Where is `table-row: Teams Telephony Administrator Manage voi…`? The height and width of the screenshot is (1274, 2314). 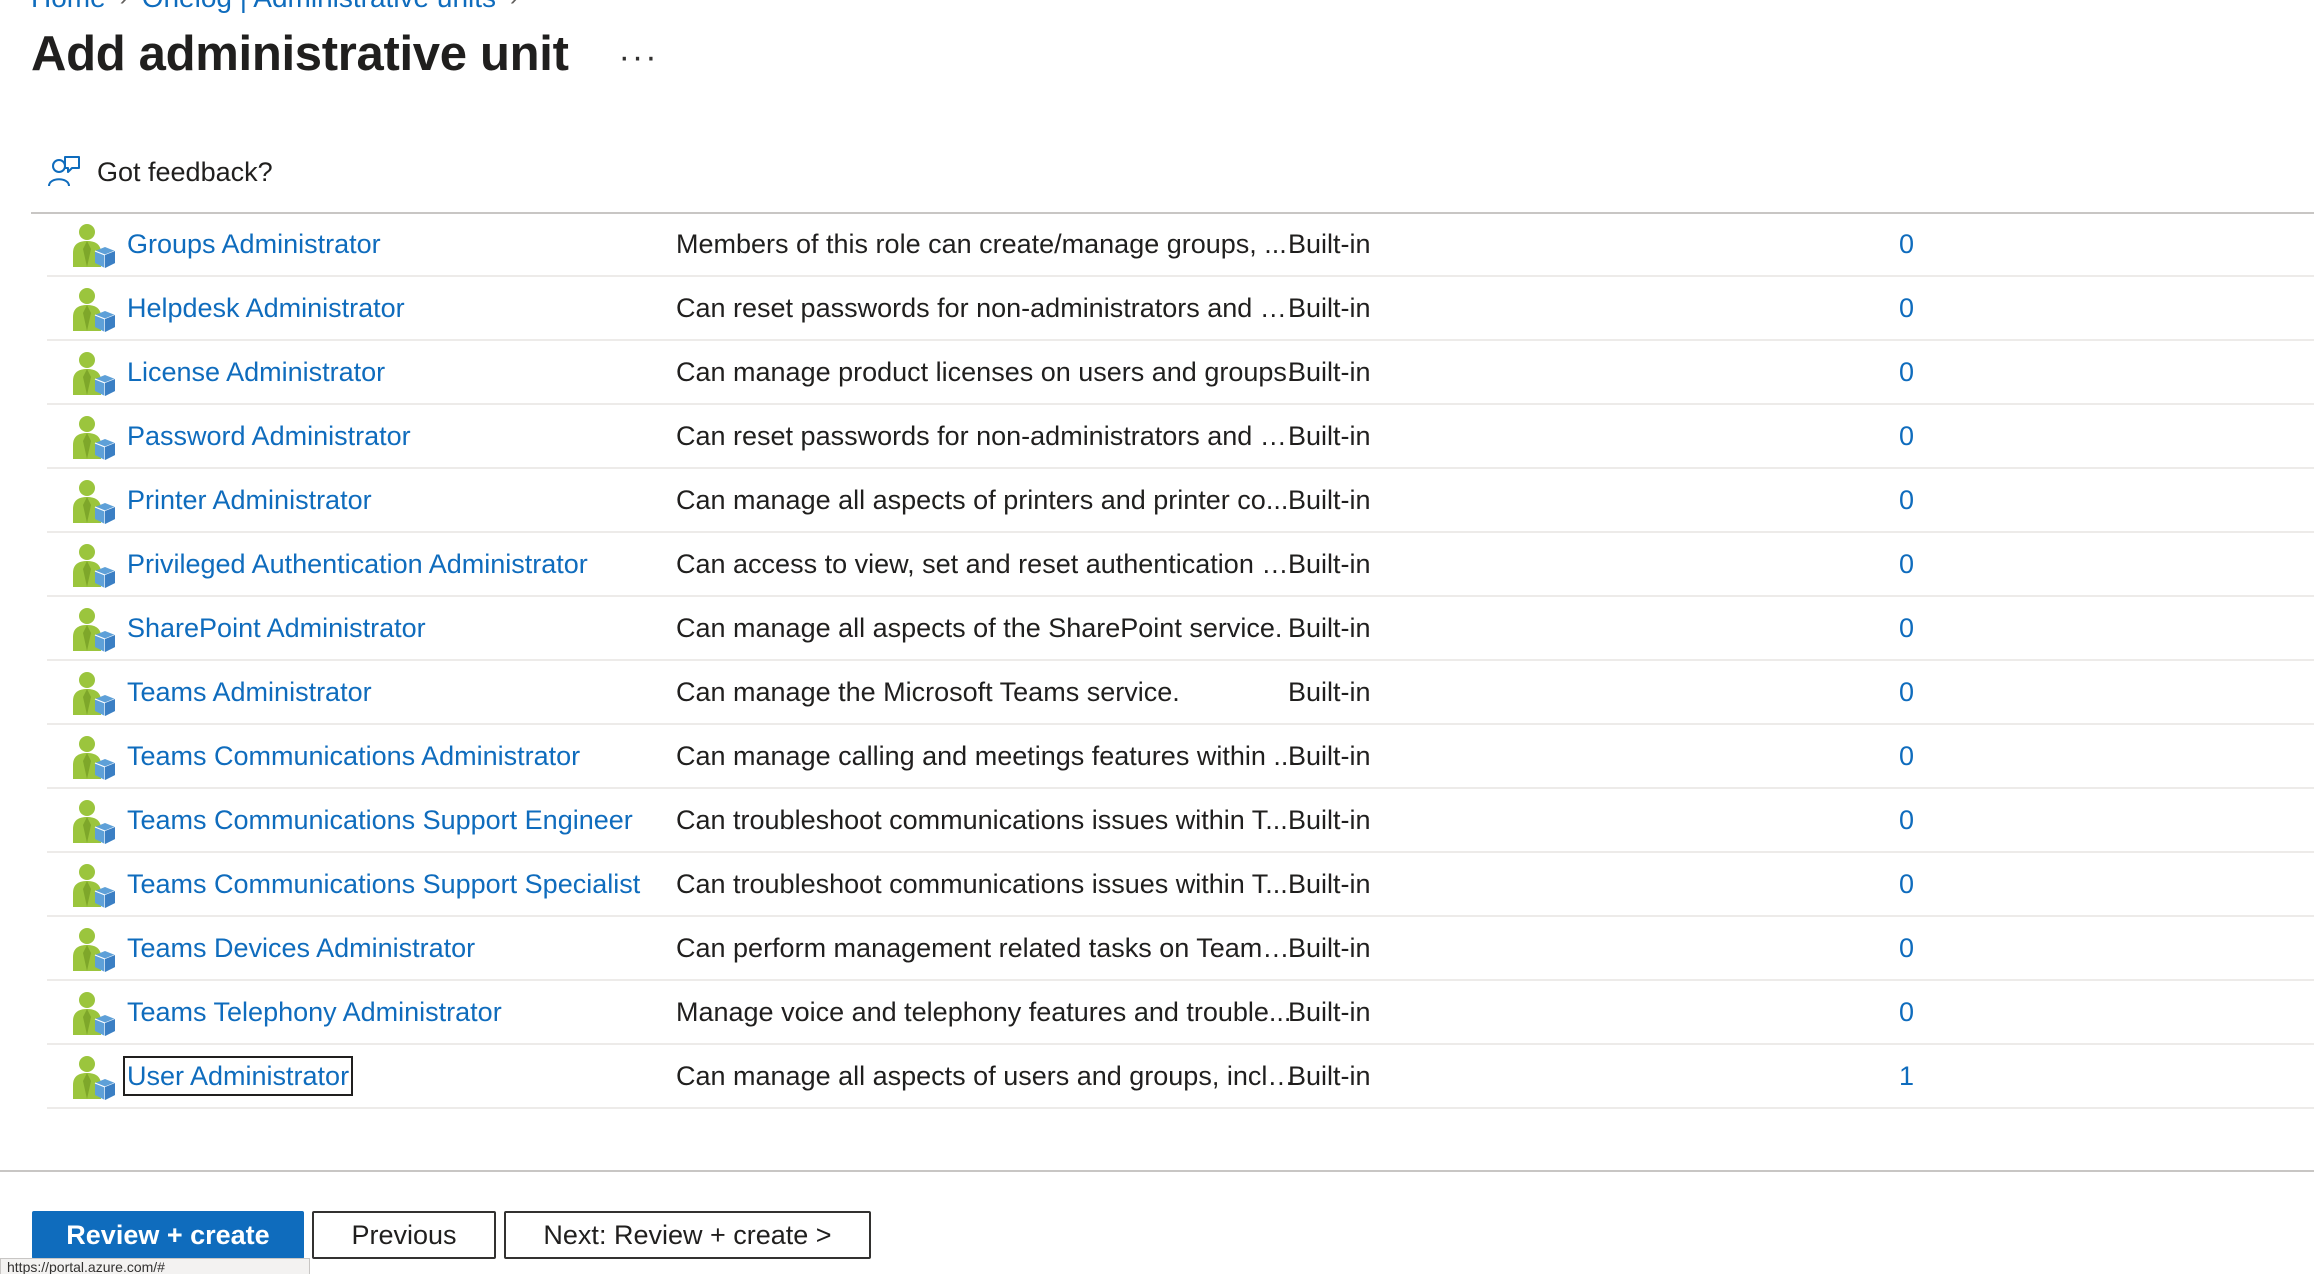 table-row: Teams Telephony Administrator Manage voi… is located at coordinates (1180, 1013).